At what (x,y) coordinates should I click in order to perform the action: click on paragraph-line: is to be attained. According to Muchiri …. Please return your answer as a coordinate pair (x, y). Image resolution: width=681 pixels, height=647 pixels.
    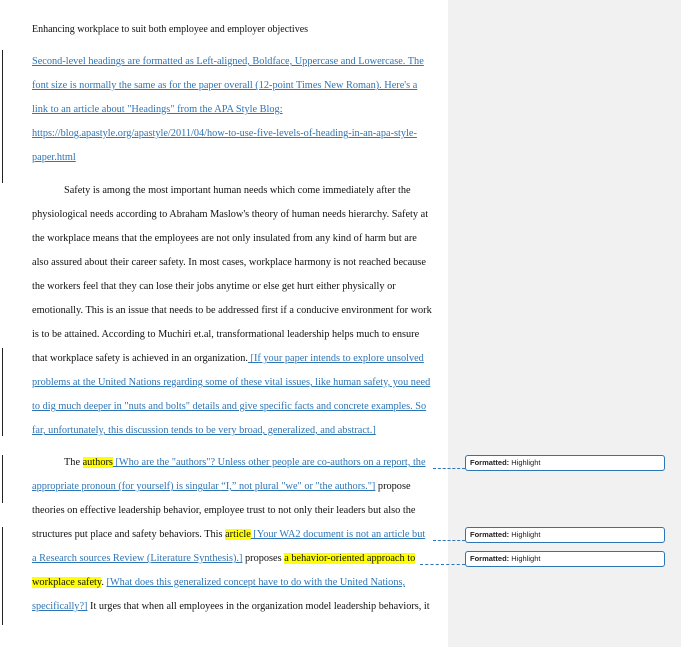
    Looking at the image, I should click on (226, 334).